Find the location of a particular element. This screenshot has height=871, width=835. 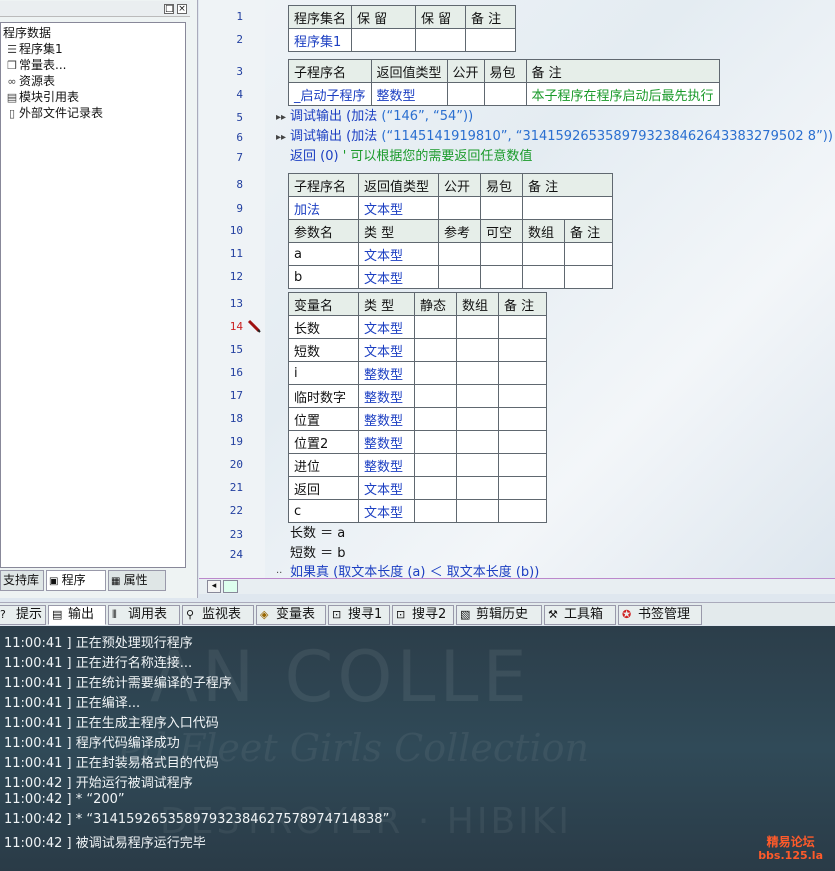

code-line-24: 短数 ＝ b is located at coordinates (318, 554).